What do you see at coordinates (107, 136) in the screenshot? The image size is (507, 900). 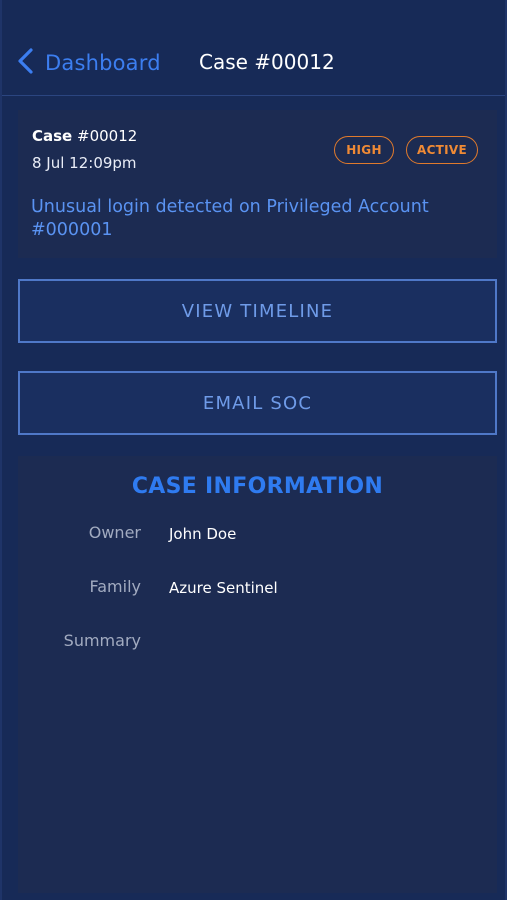 I see `case-id-number: #00012` at bounding box center [107, 136].